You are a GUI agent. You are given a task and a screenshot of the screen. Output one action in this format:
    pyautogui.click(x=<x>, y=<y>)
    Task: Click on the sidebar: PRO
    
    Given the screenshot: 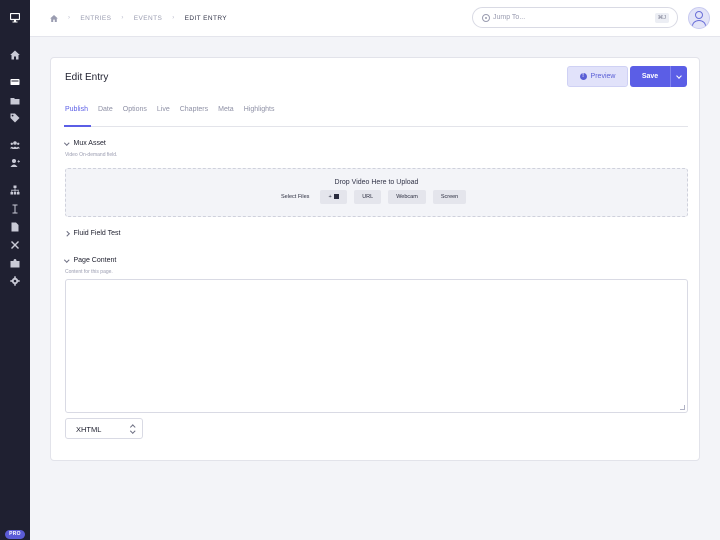 What is the action you would take?
    pyautogui.click(x=15, y=270)
    